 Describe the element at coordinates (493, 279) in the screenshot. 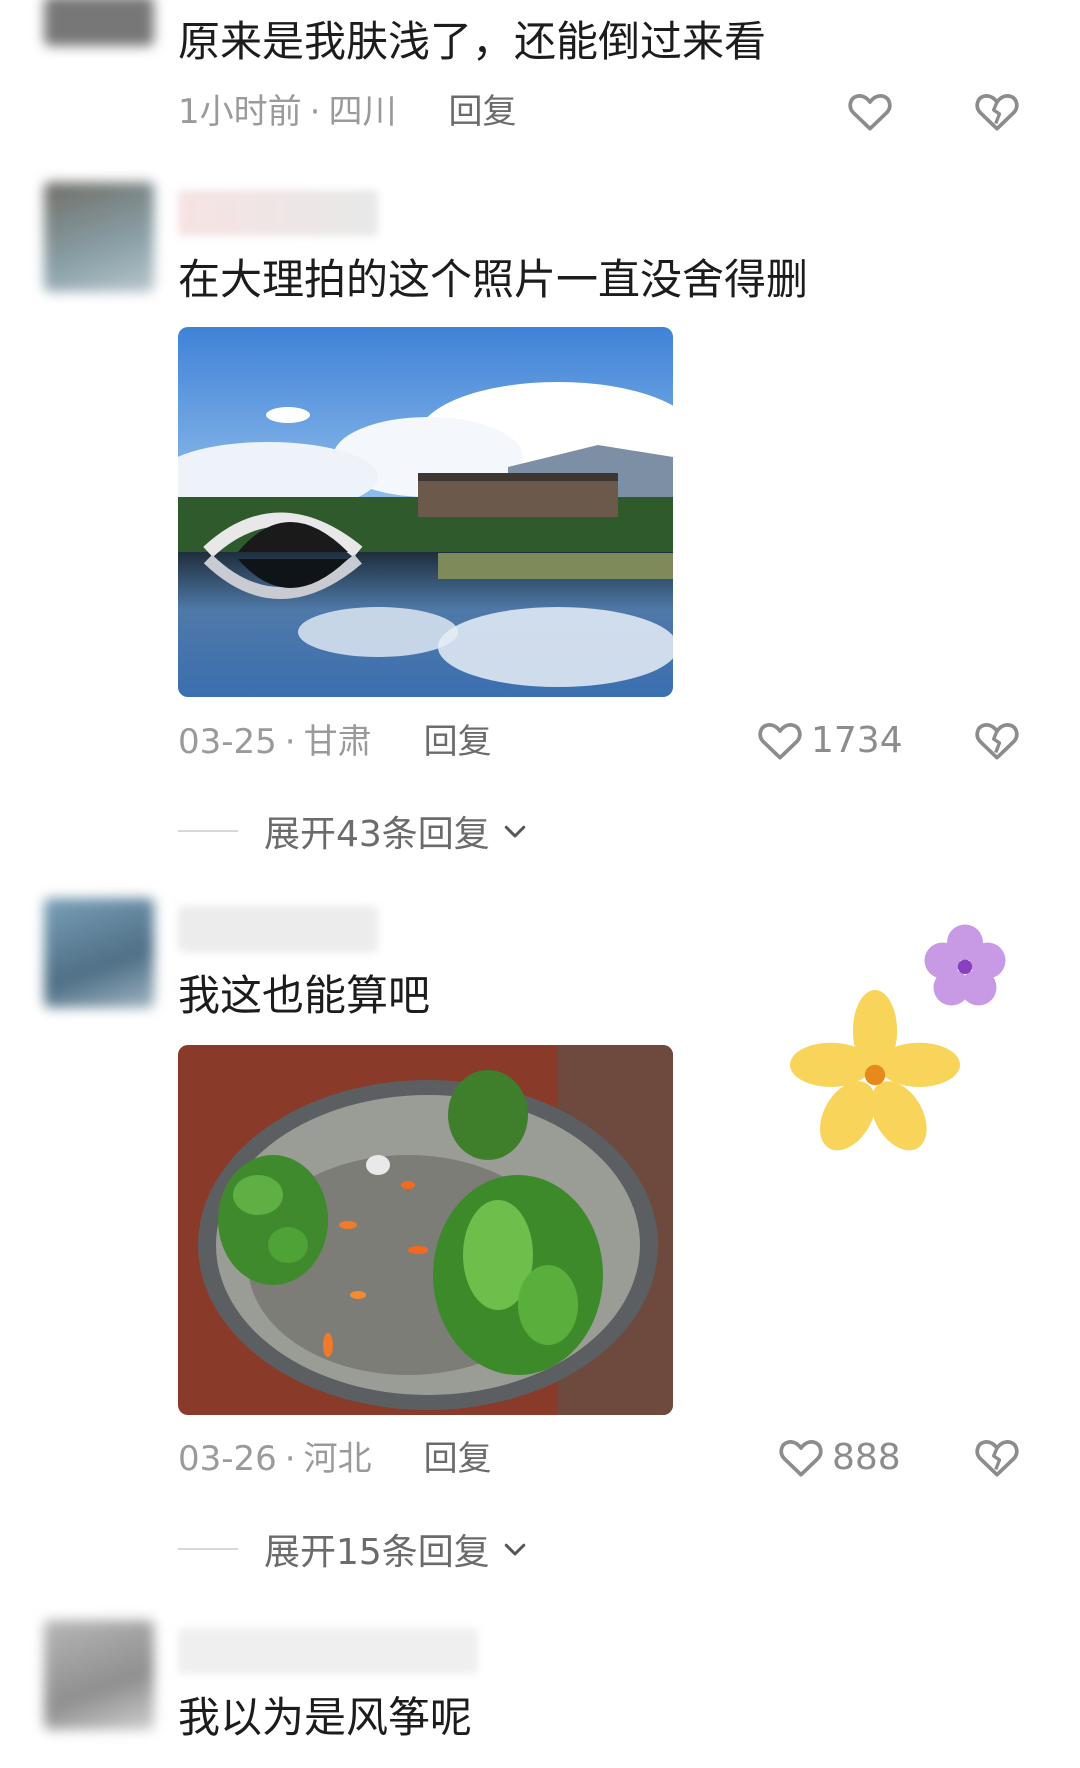

I see `comment-text: 在大理拍的这个照片一直没舍得删` at that location.